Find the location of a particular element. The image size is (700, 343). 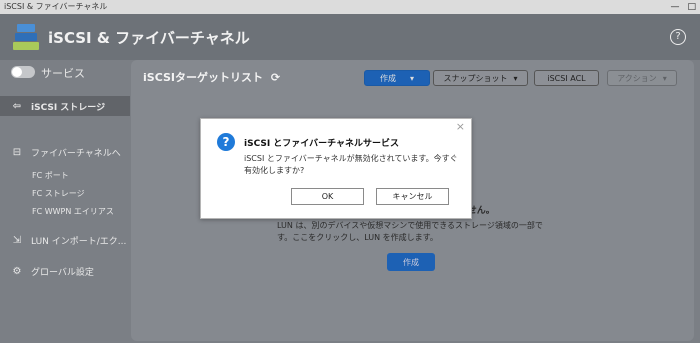

sidebar-item-label: ファイバーチャネルへ is located at coordinates (76, 153).